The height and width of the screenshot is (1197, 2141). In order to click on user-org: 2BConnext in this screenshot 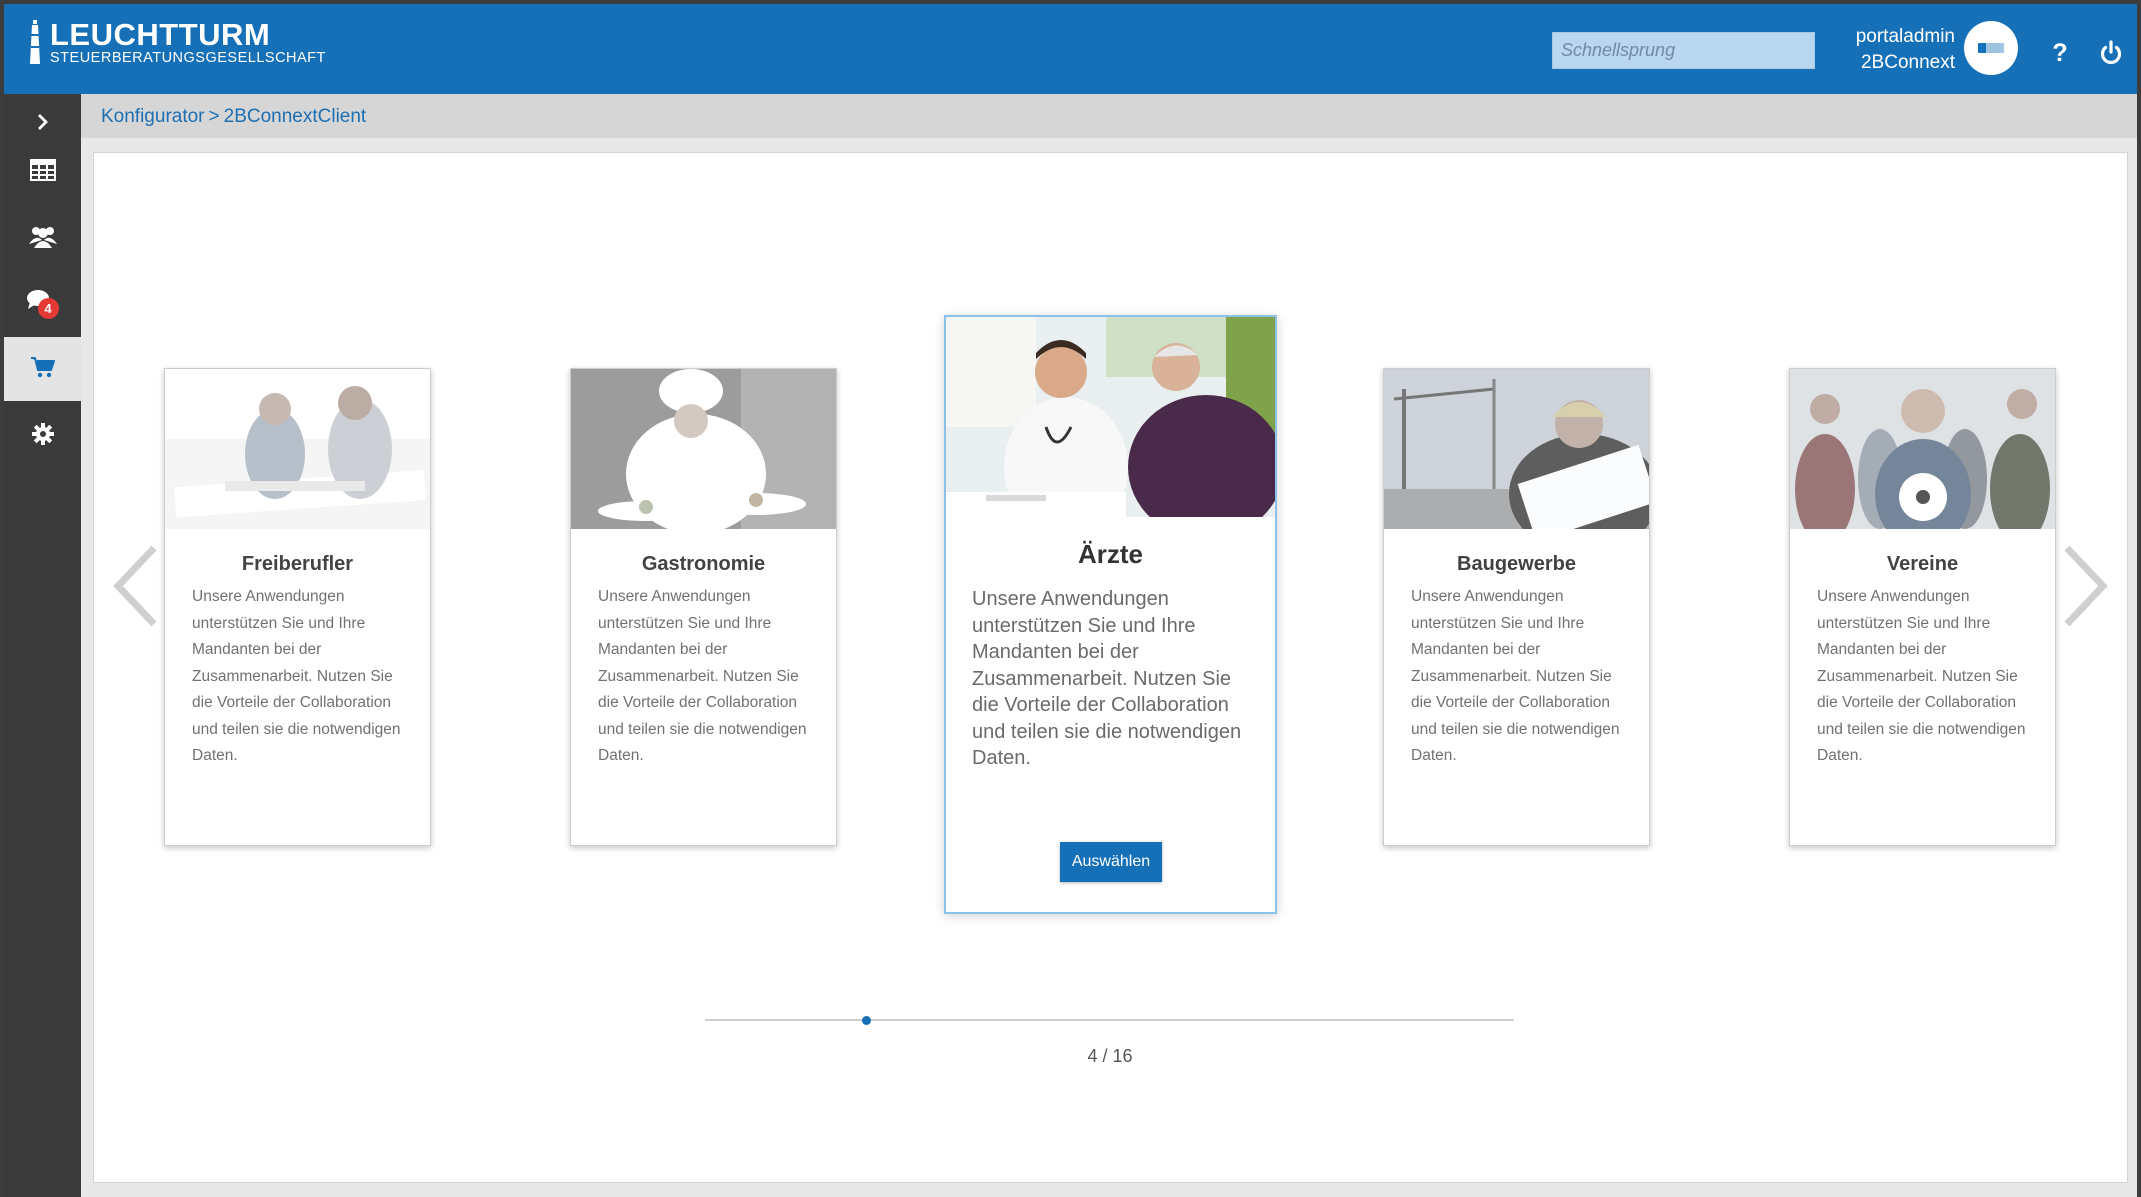, I will do `click(1907, 62)`.